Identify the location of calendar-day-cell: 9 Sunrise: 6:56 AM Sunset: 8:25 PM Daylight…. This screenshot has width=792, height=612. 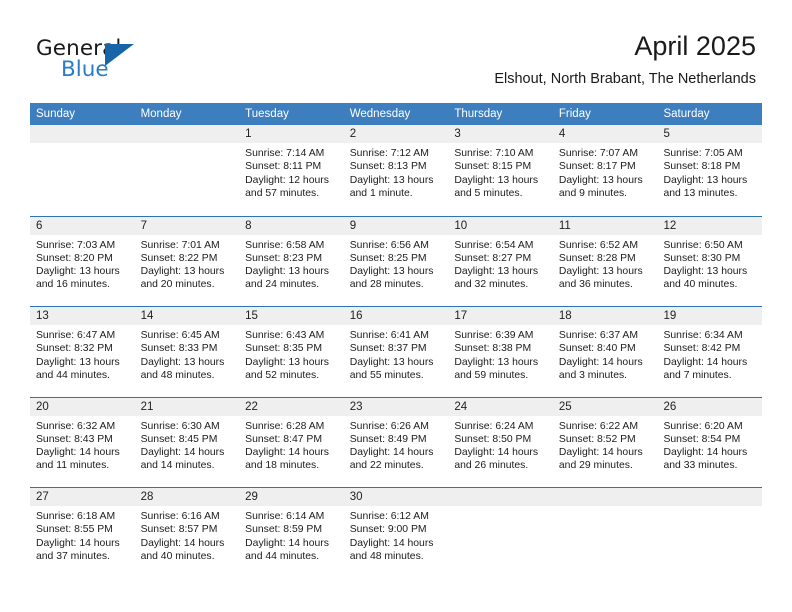
(396, 261).